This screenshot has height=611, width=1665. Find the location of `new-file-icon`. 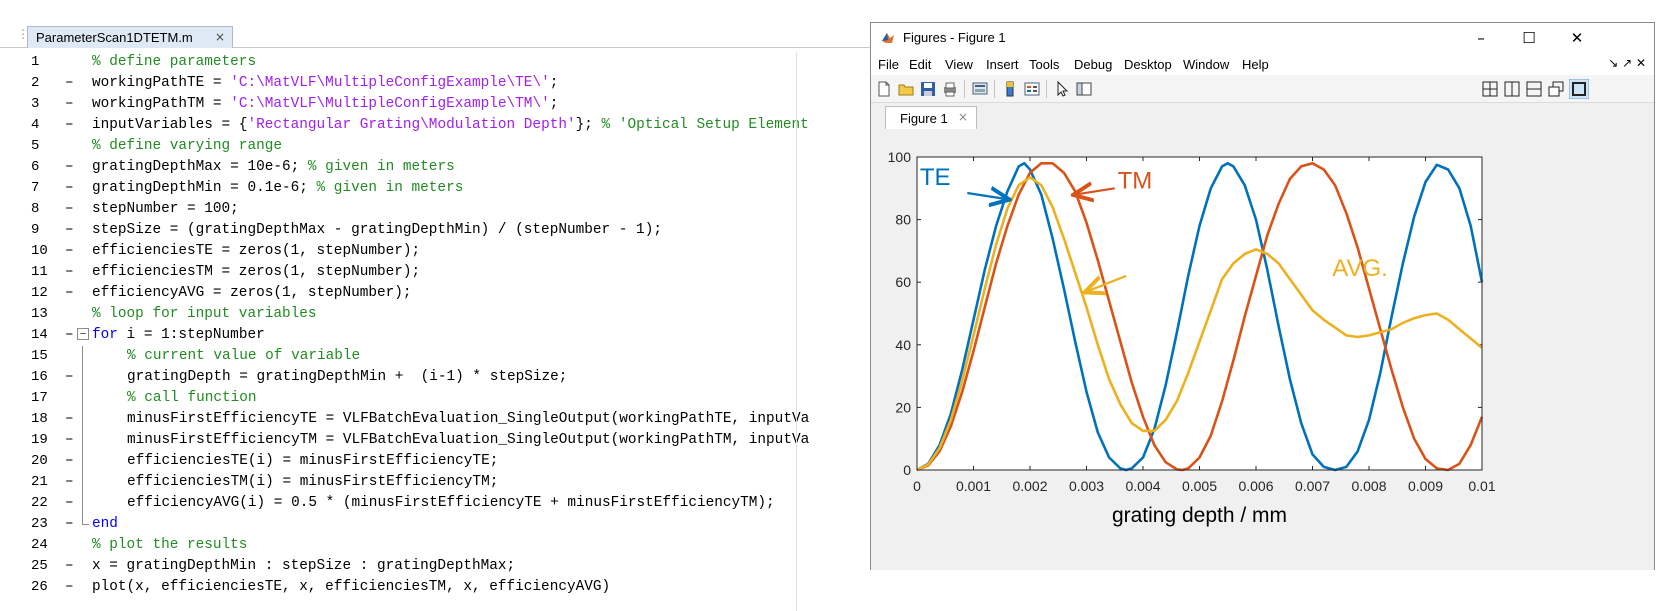

new-file-icon is located at coordinates (884, 89).